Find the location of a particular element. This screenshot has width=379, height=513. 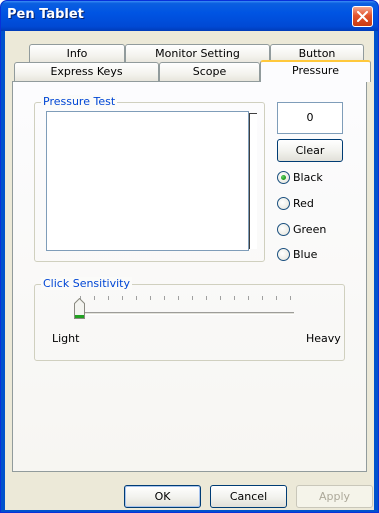

click-sensitivity-slider-thumb is located at coordinates (79, 308).